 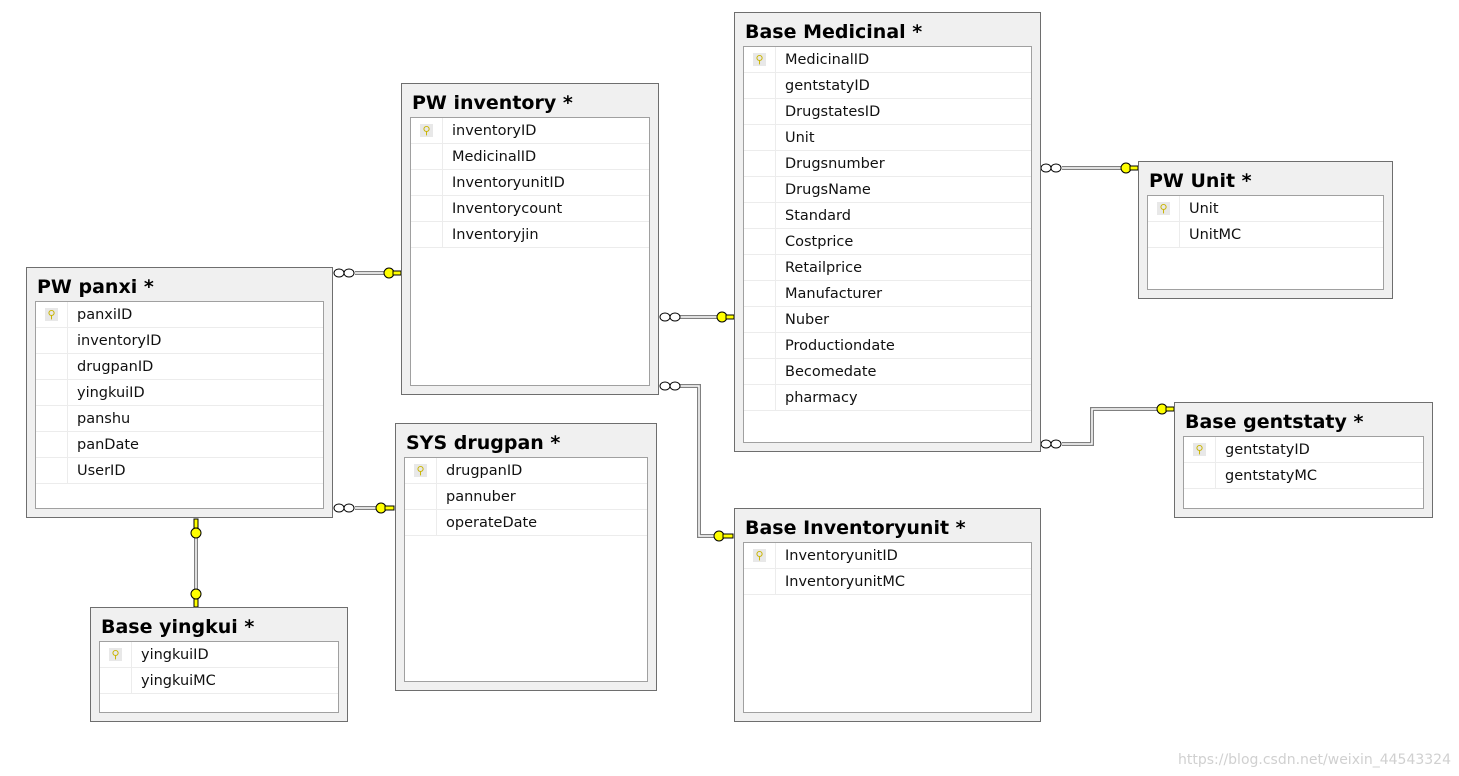 What do you see at coordinates (835, 163) in the screenshot?
I see `column-name: Drugsnumber` at bounding box center [835, 163].